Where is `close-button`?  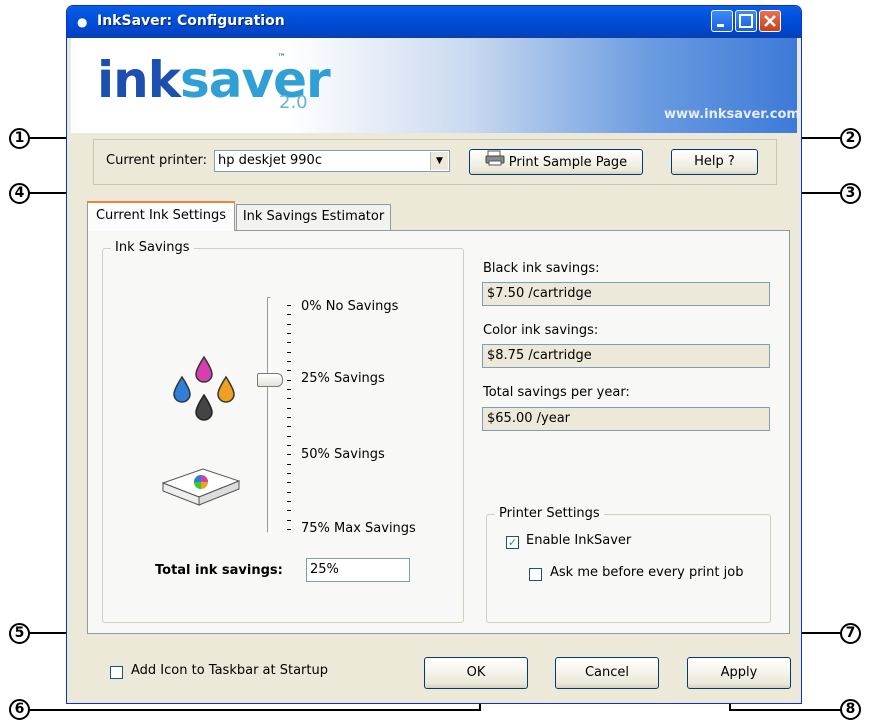
close-button is located at coordinates (770, 21).